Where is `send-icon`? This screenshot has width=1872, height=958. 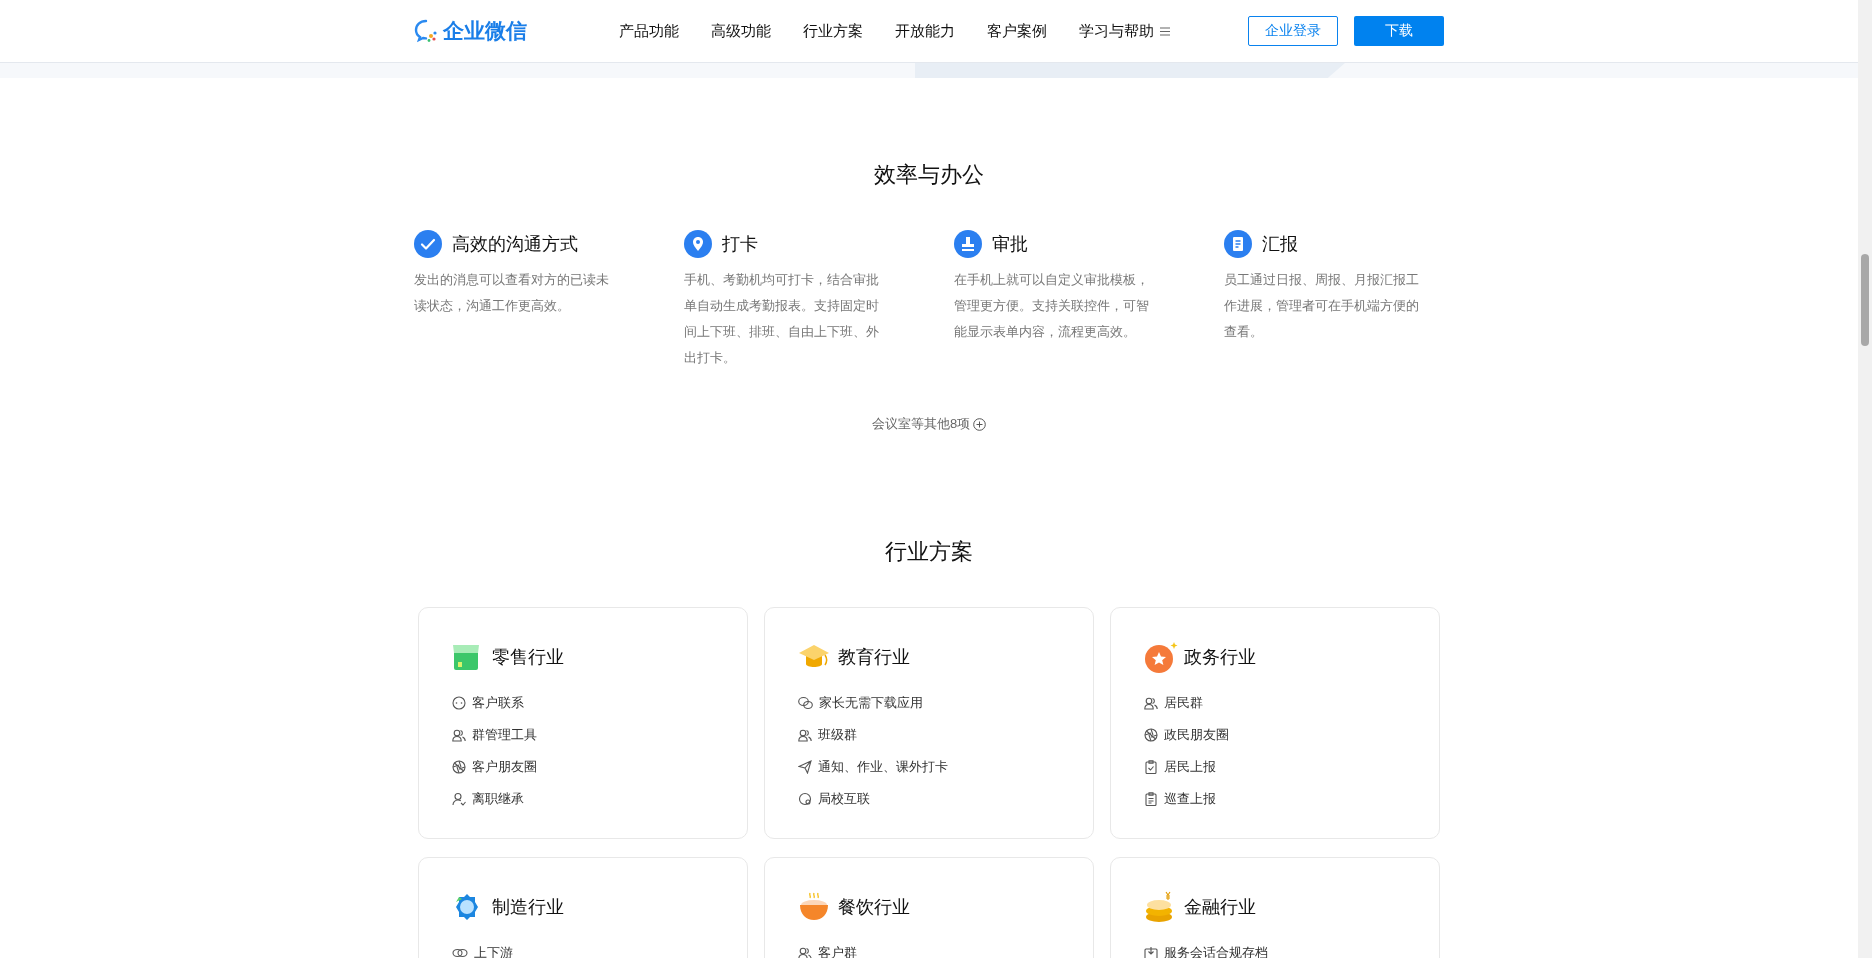
send-icon is located at coordinates (804, 767).